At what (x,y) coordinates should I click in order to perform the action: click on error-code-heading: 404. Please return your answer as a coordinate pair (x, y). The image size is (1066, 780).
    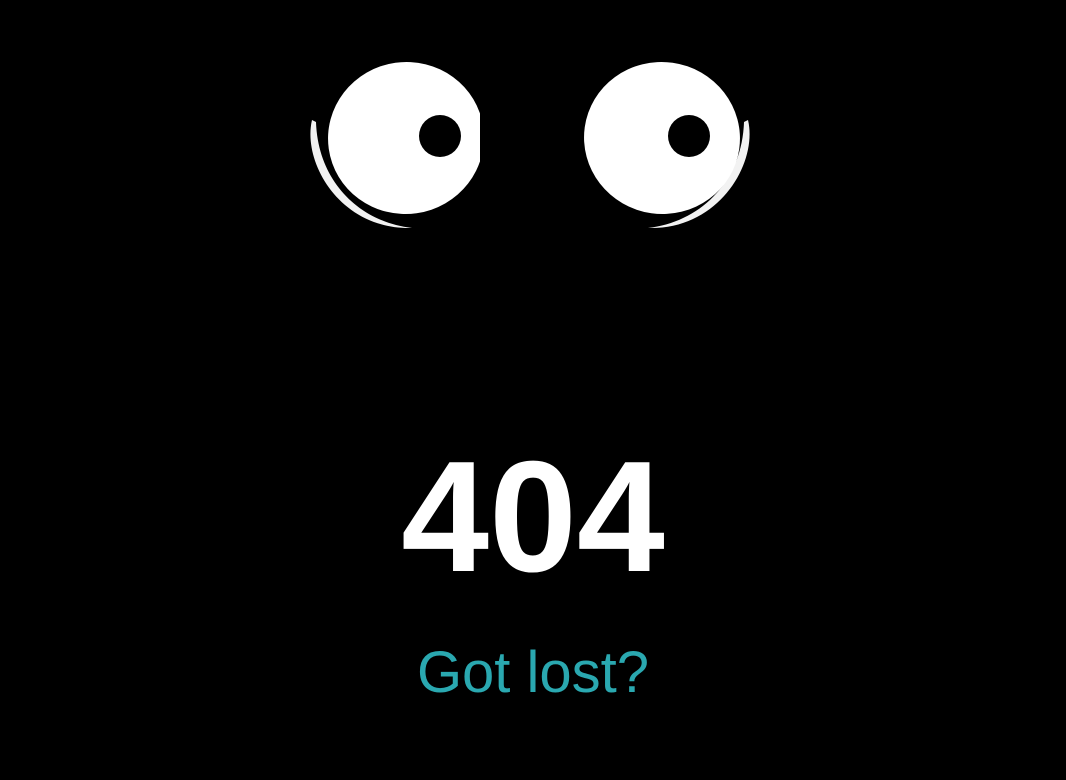
    Looking at the image, I should click on (533, 517).